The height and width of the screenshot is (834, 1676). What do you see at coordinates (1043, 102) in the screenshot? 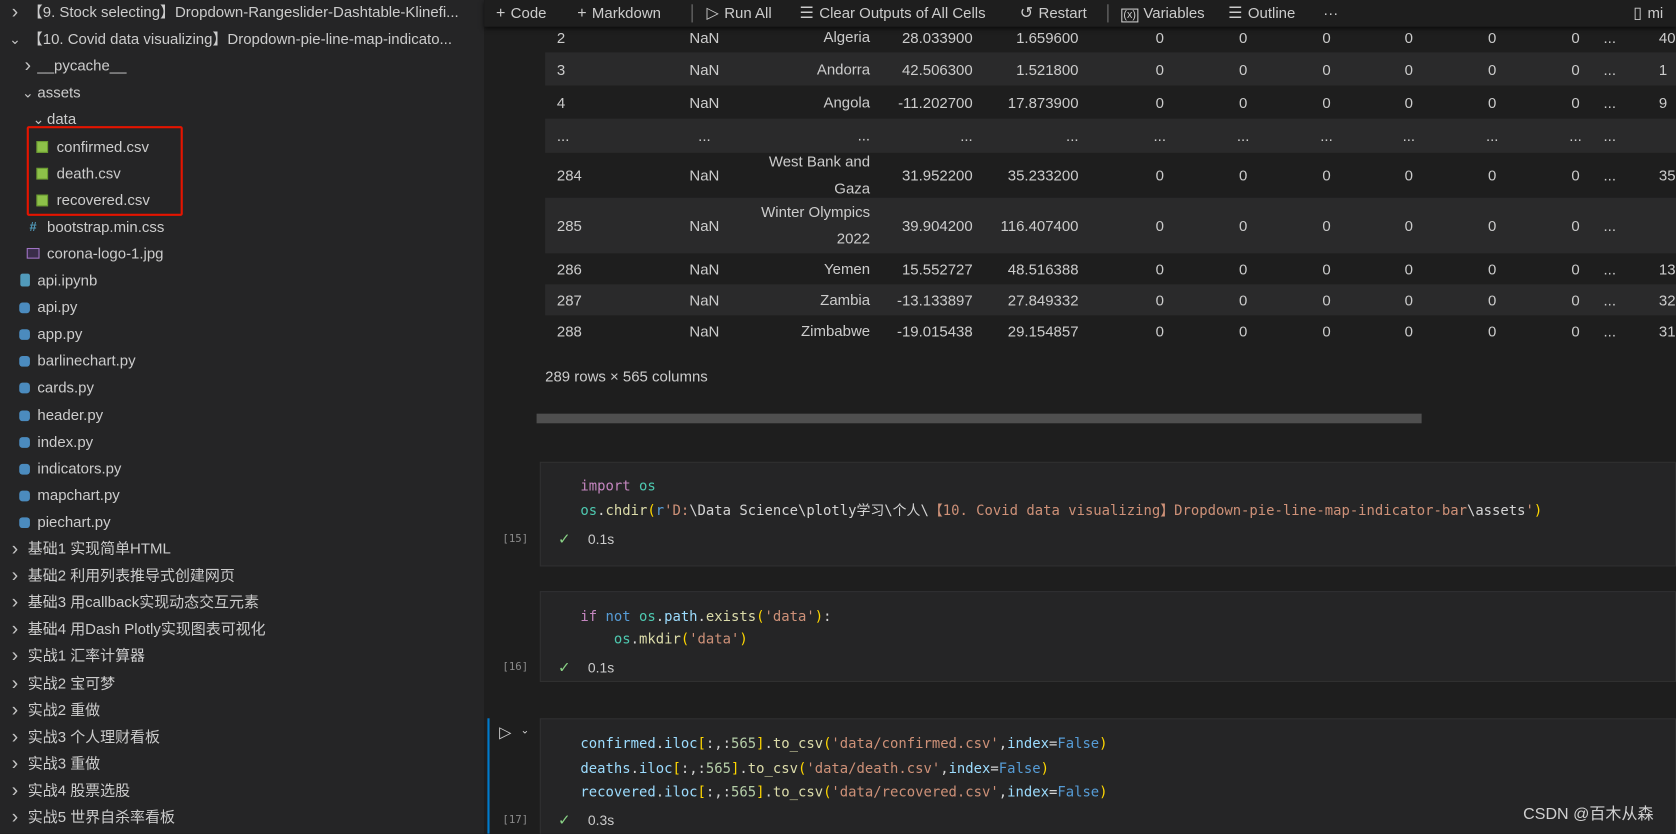
I see `table-cell: 17.873900` at bounding box center [1043, 102].